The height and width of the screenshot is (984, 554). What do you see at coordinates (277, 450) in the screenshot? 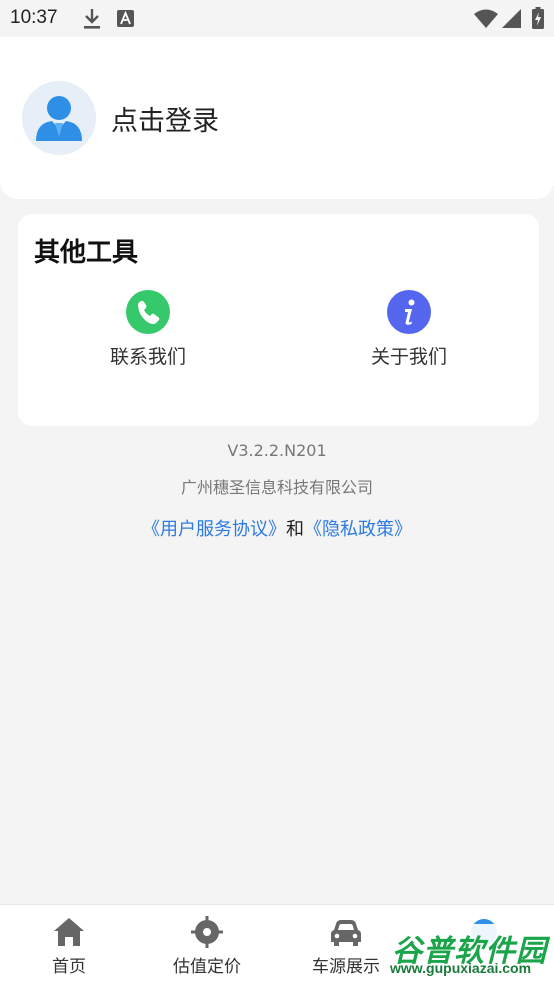
I see `app-version: V3.2.2.N201` at bounding box center [277, 450].